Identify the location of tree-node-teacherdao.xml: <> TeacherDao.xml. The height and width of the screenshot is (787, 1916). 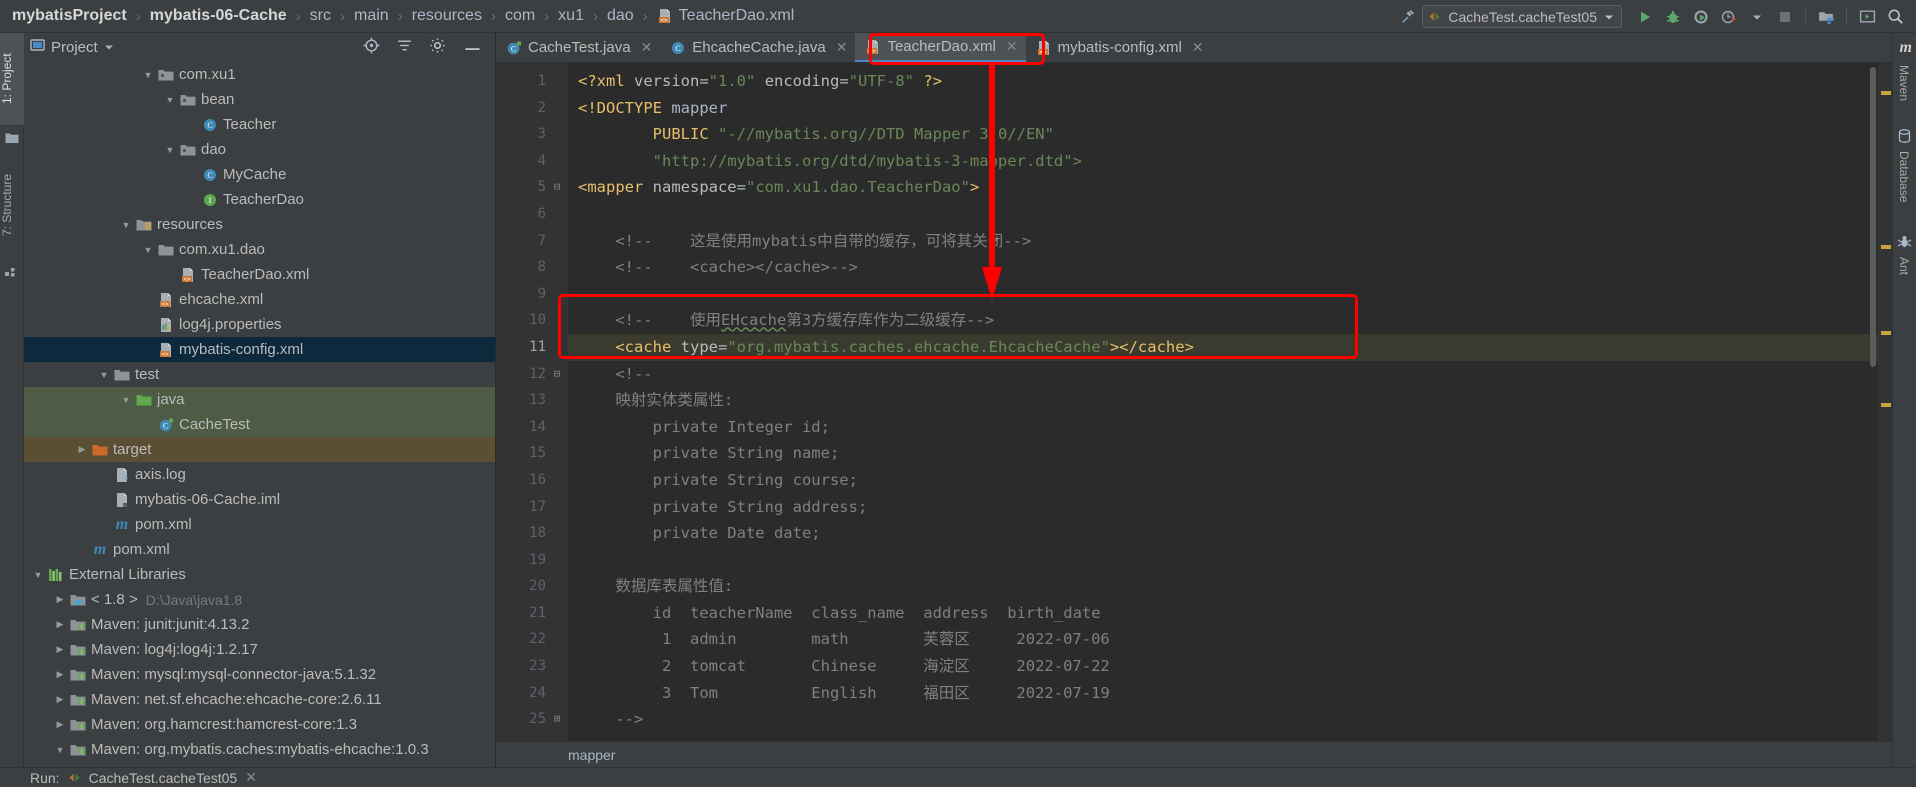
(259, 274).